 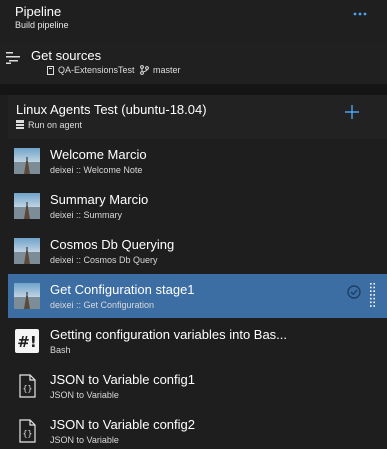 I want to click on page-title: Pipeline, so click(x=38, y=11).